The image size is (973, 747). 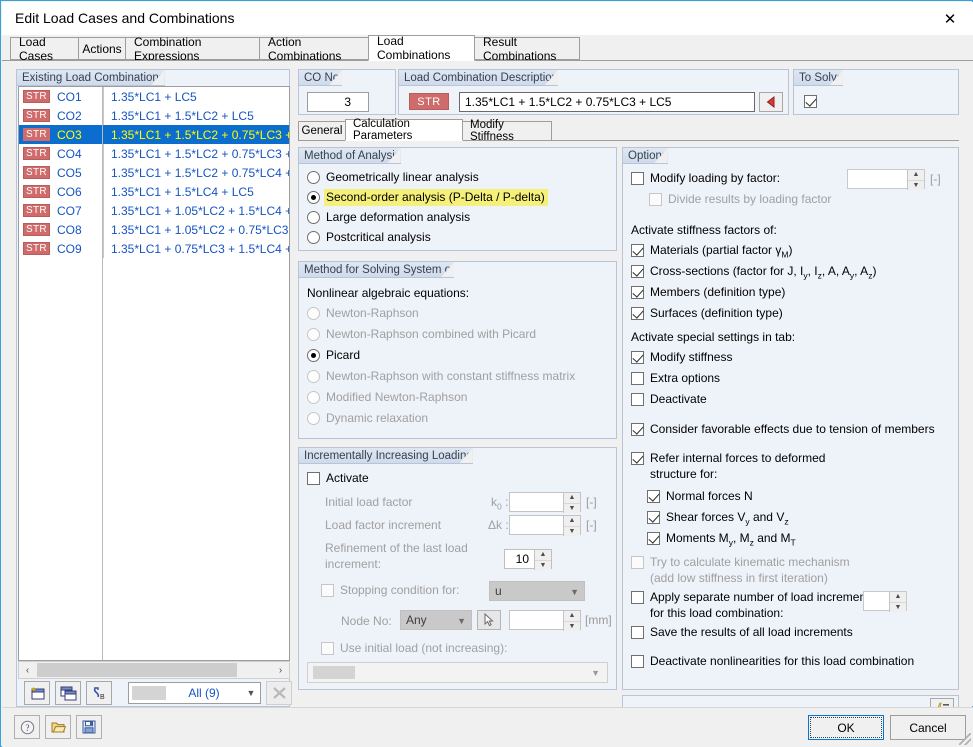 What do you see at coordinates (369, 237) in the screenshot?
I see `radio-postcritical-analysis: Postcritical analysis` at bounding box center [369, 237].